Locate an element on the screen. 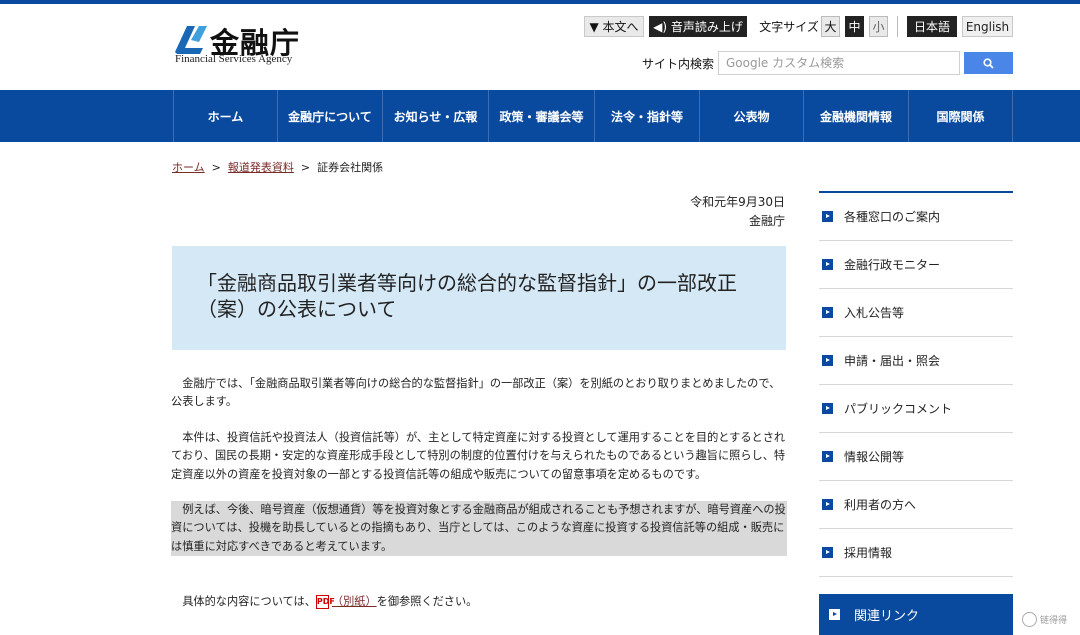  side-item-label: 入札公告等 is located at coordinates (874, 313).